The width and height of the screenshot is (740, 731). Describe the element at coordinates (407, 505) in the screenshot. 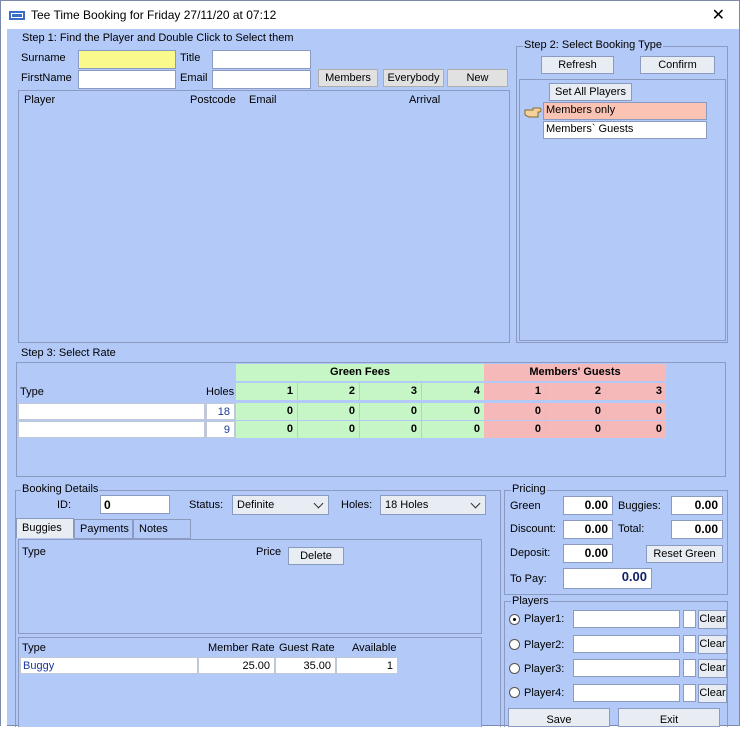

I see `holes-value: 18 Holes` at that location.